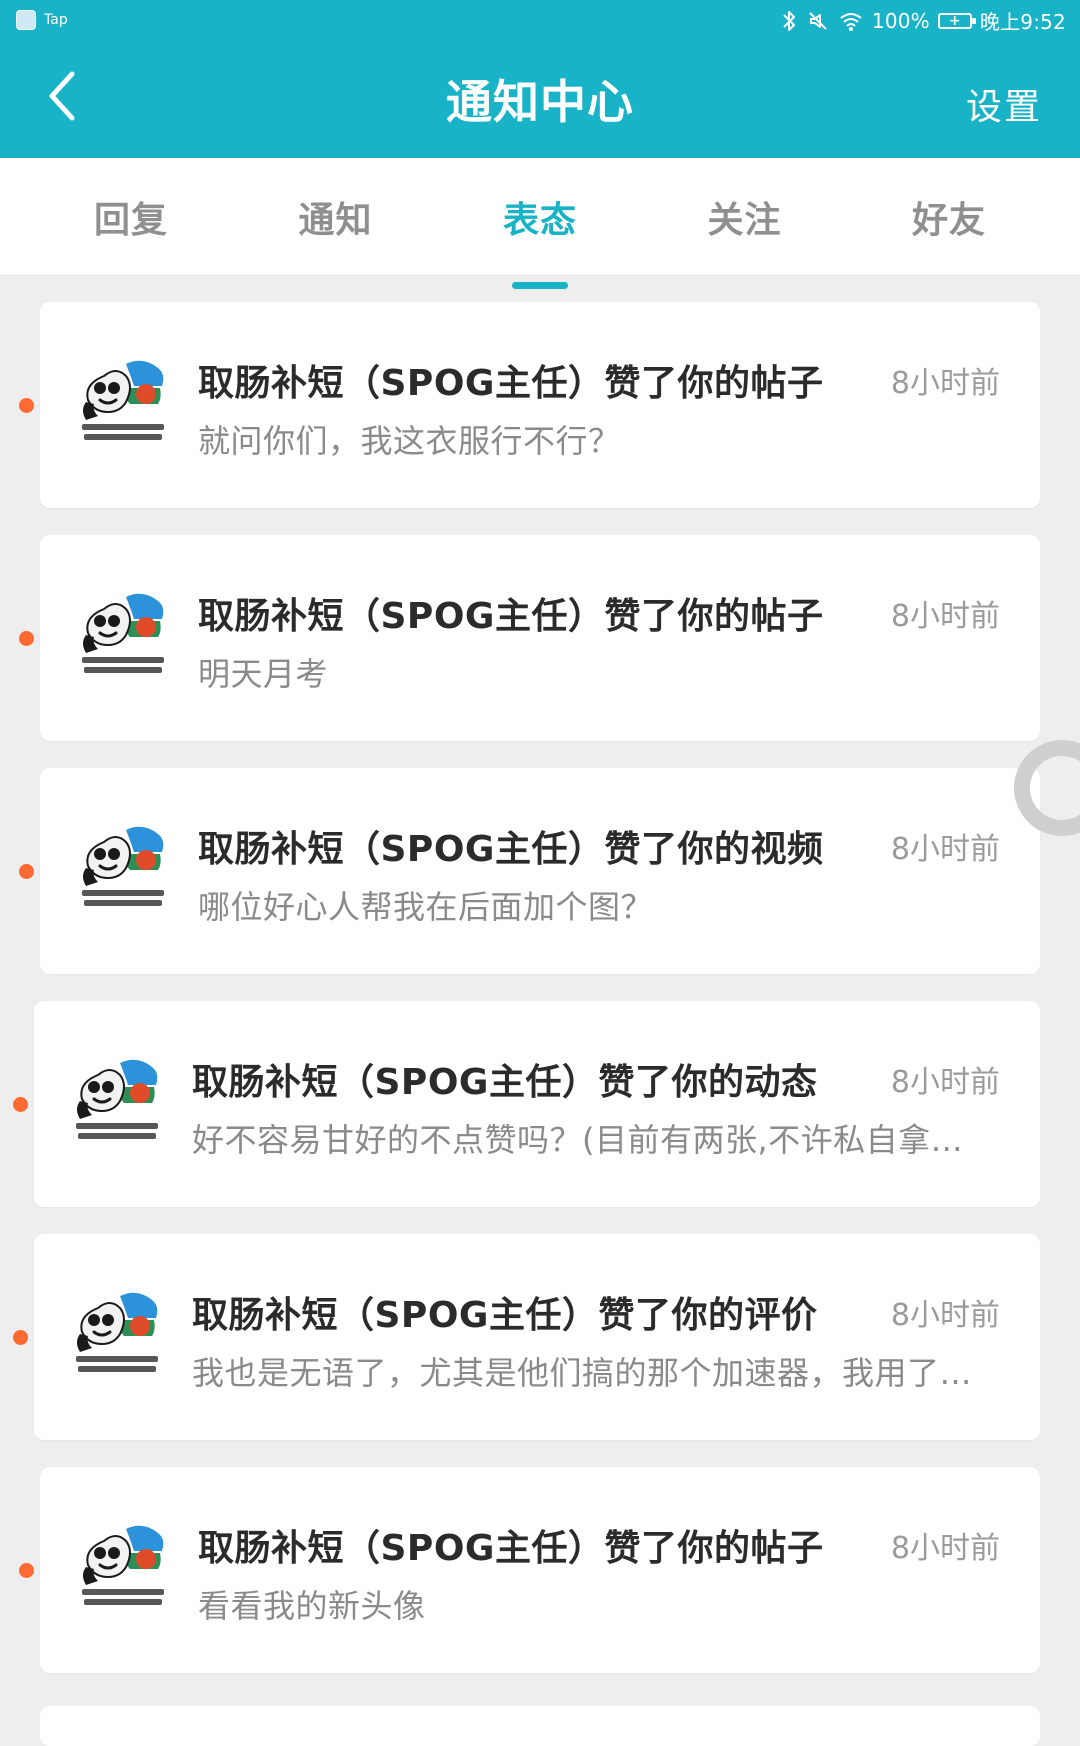 The height and width of the screenshot is (1746, 1080). Describe the element at coordinates (505, 1082) in the screenshot. I see `notification-title: 取肠补短（SPOG主任）赞了你的动态` at that location.